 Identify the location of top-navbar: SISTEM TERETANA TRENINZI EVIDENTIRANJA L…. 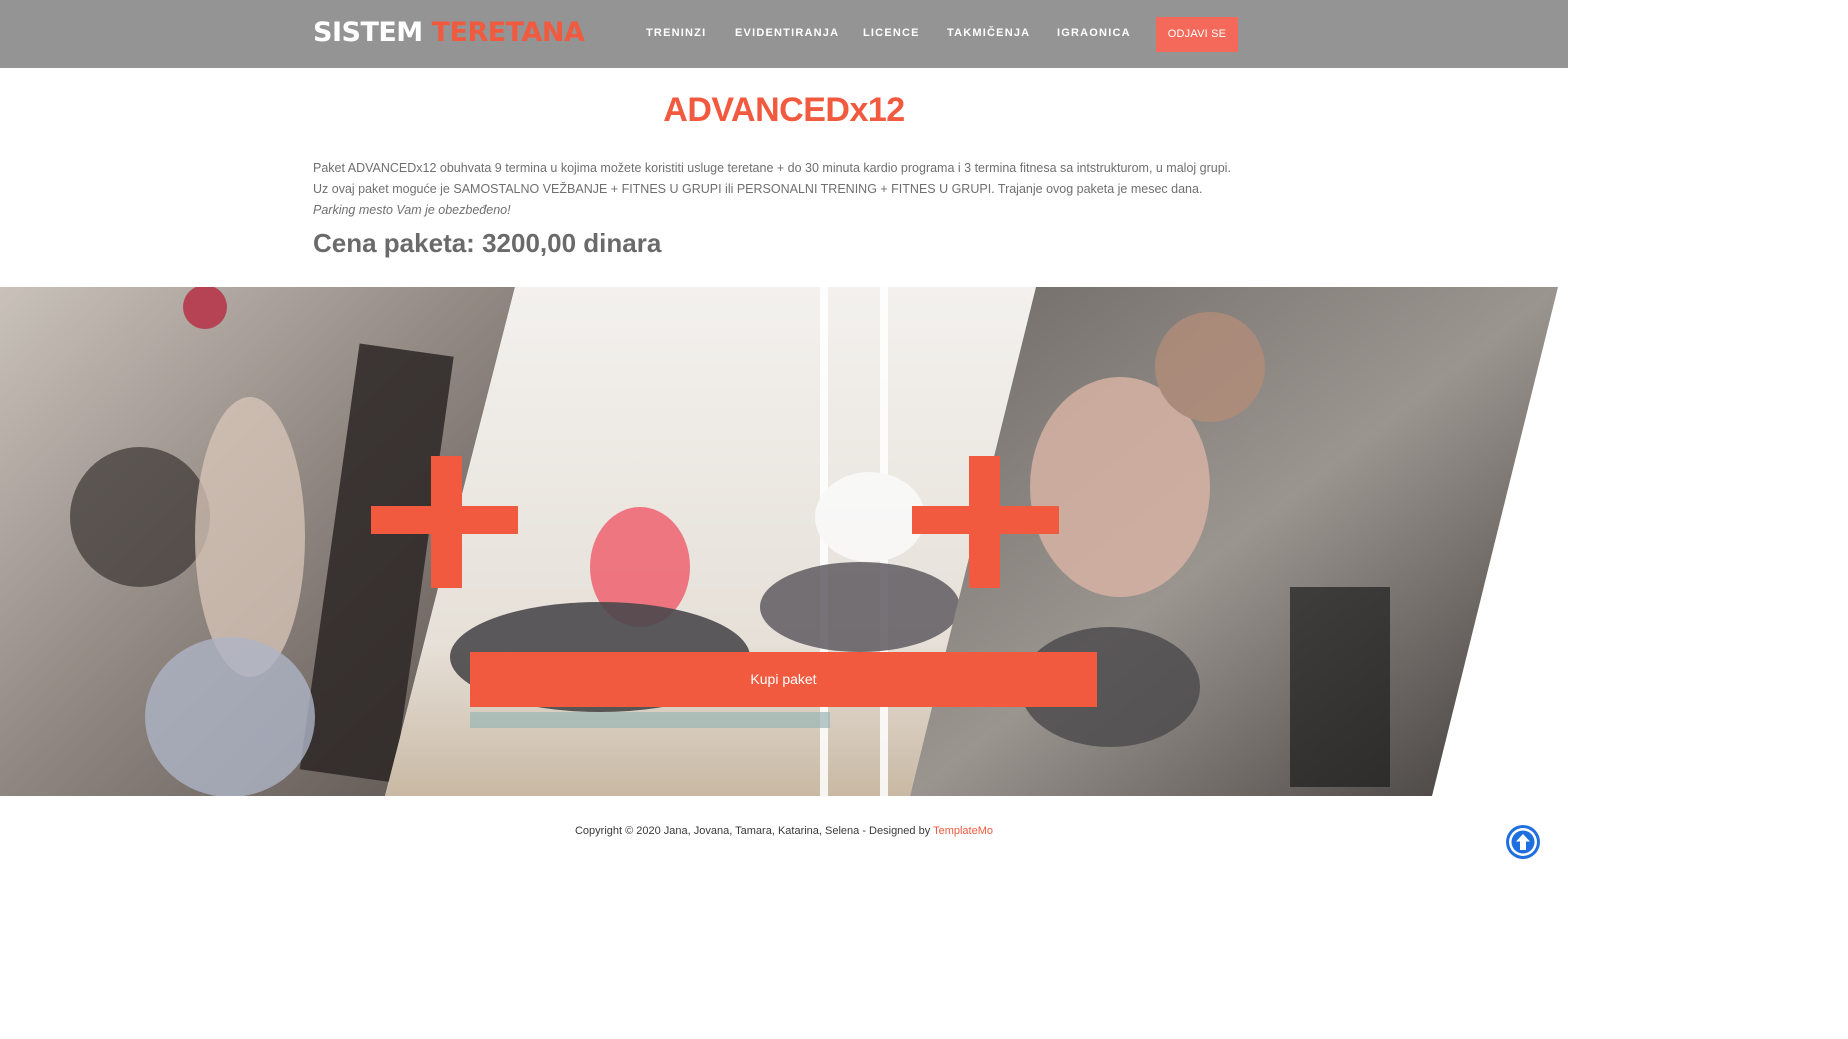
(784, 34).